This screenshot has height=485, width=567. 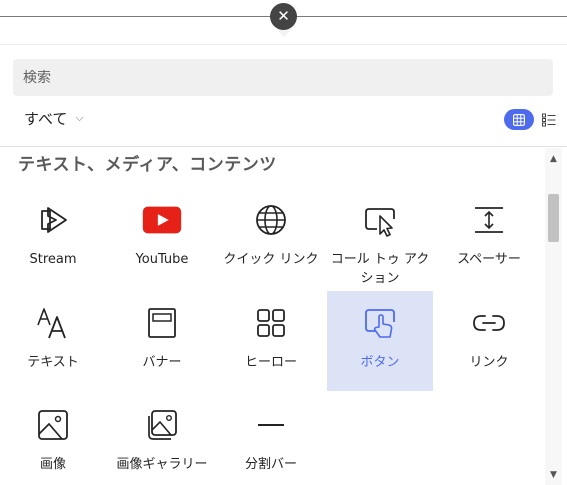 What do you see at coordinates (489, 323) in the screenshot?
I see `link-icon` at bounding box center [489, 323].